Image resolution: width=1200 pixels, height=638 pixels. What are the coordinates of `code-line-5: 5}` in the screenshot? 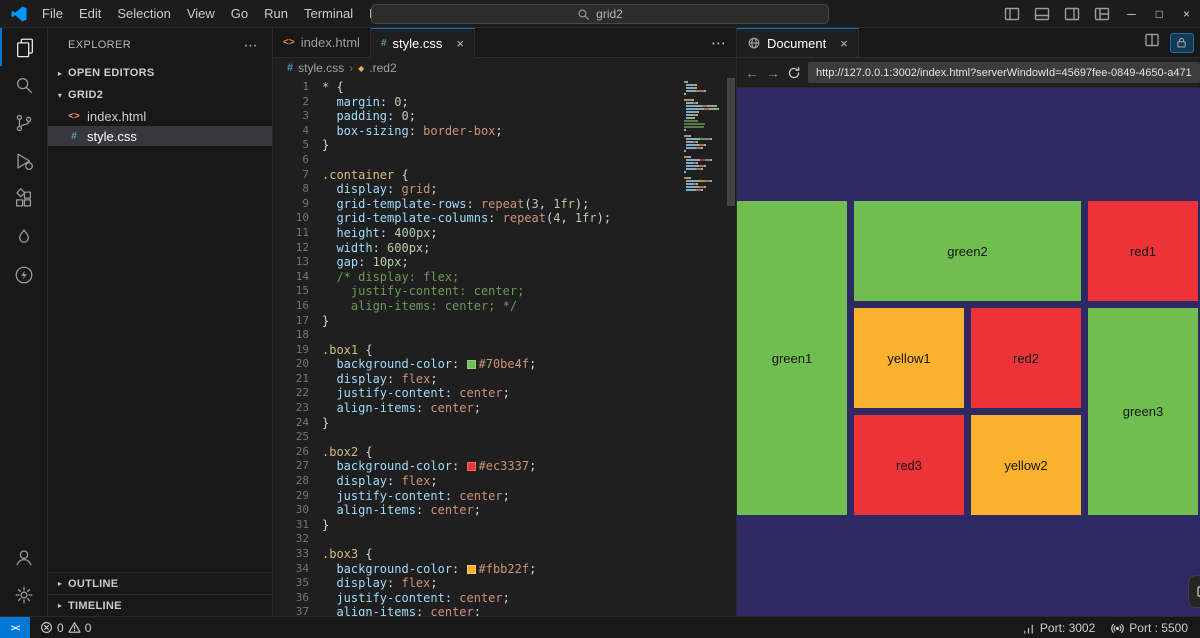 It's located at (504, 145).